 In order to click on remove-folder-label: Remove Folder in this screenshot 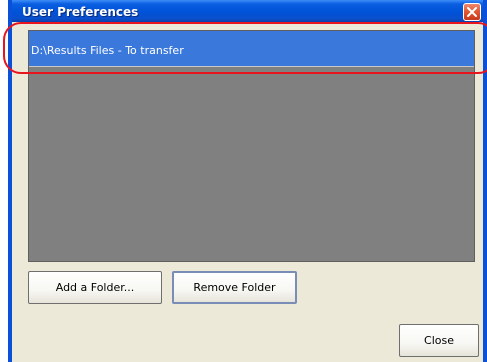, I will do `click(234, 287)`.